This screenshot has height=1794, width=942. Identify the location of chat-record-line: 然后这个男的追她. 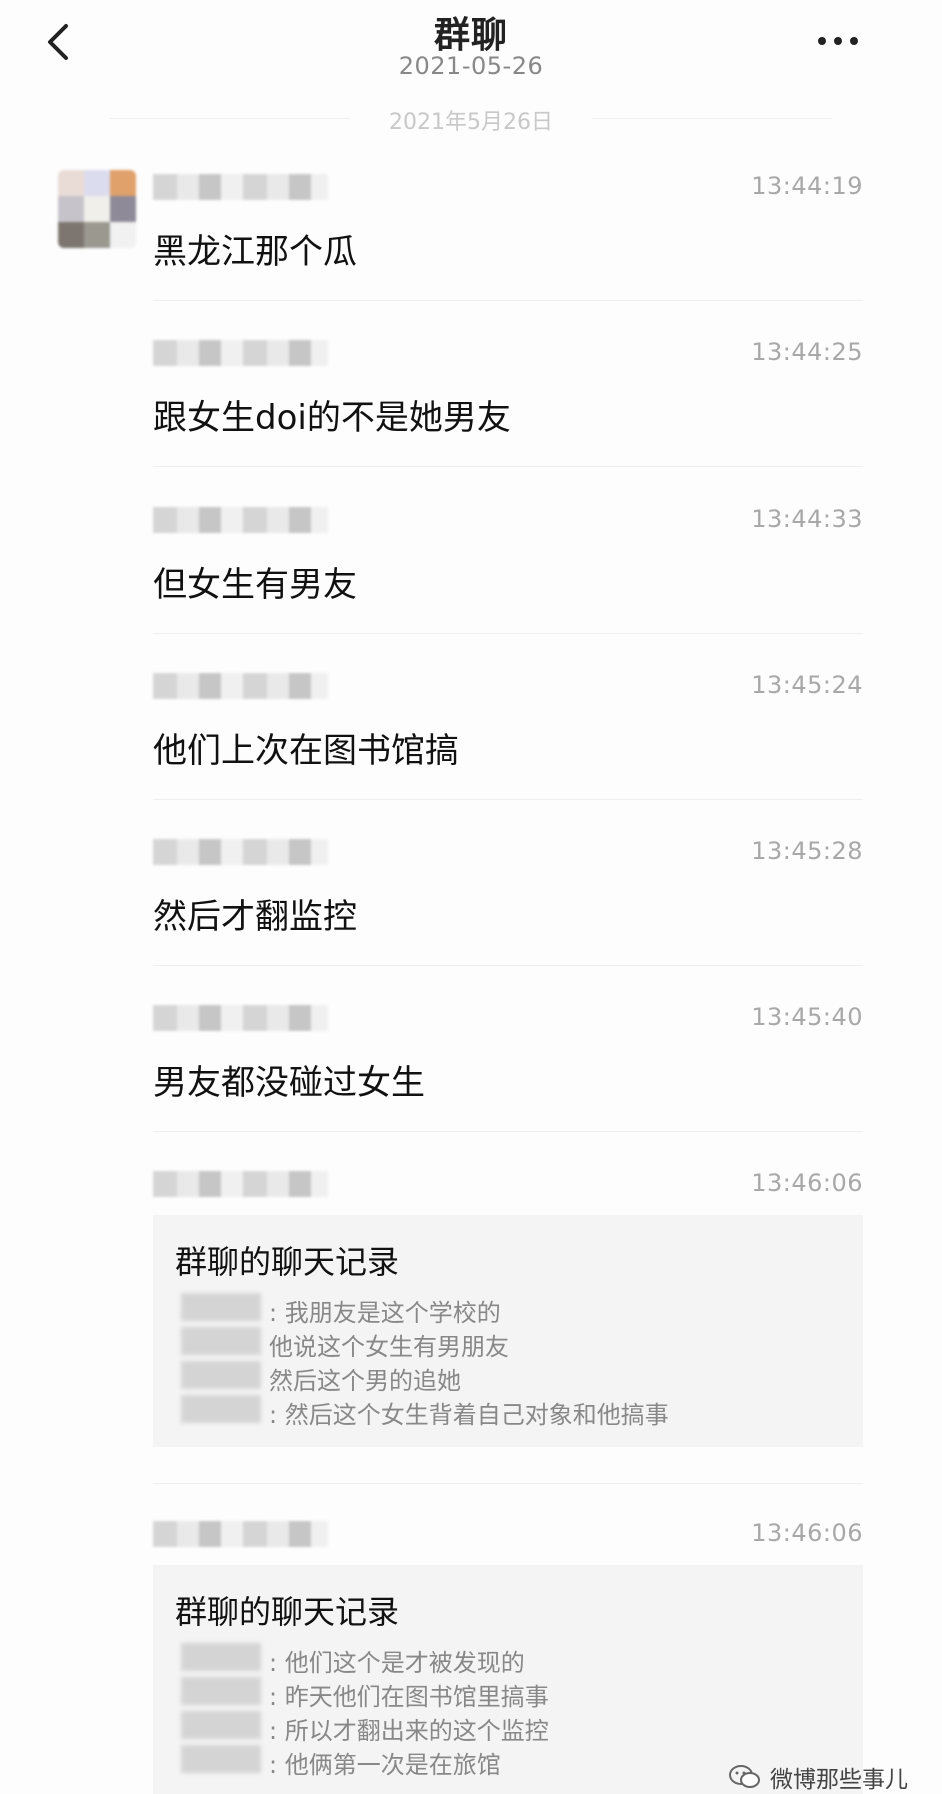
(365, 1381).